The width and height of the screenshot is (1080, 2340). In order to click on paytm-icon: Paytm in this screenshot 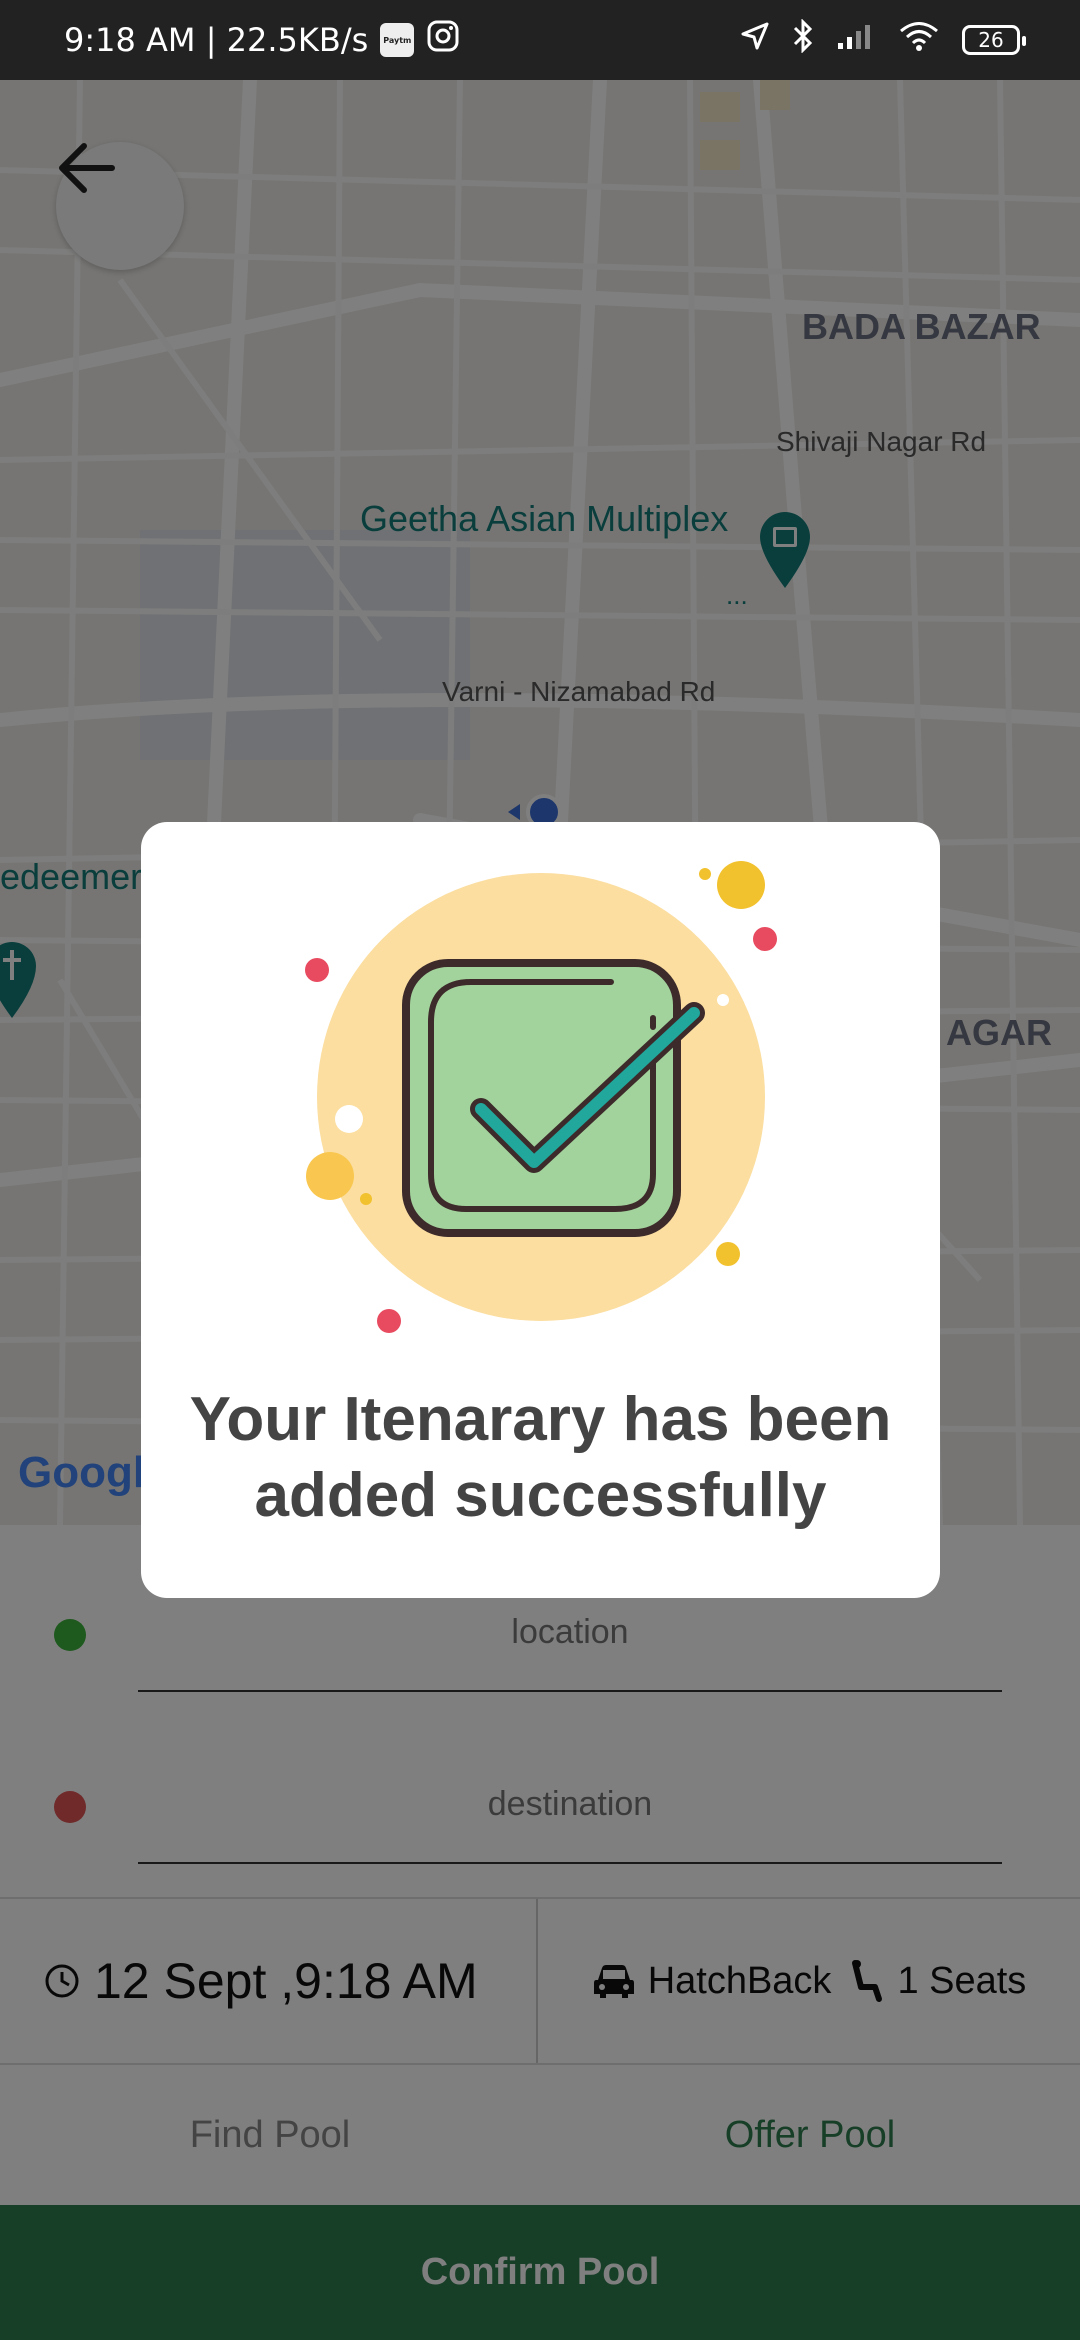, I will do `click(397, 40)`.